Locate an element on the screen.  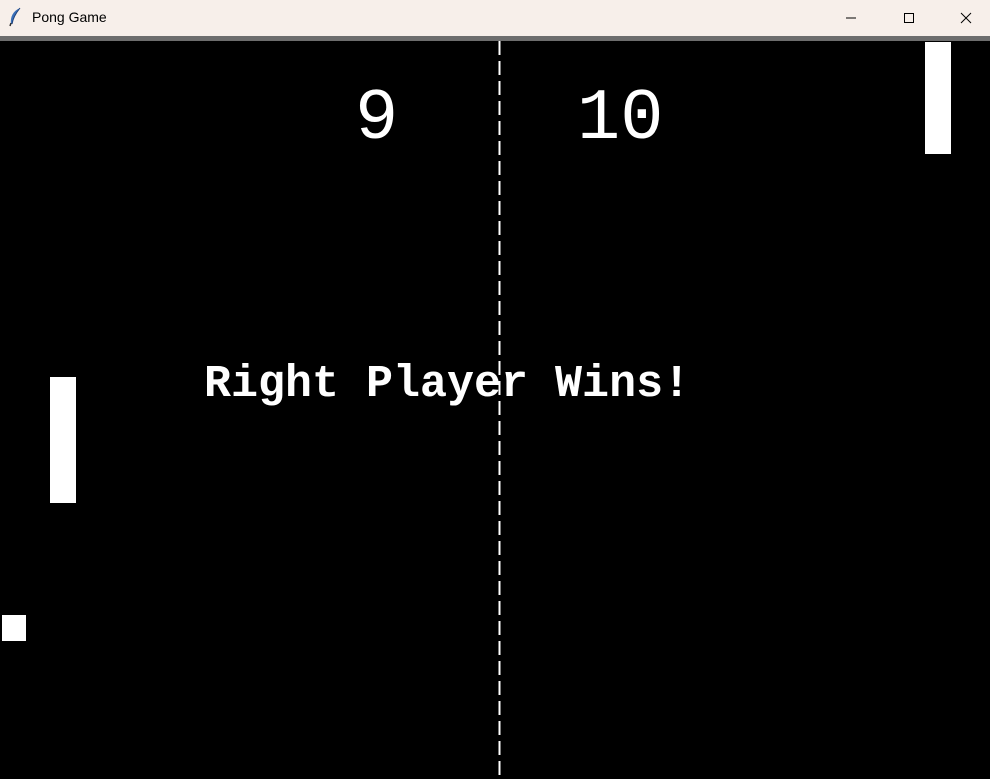
title-bar: Pong Game is located at coordinates (495, 18).